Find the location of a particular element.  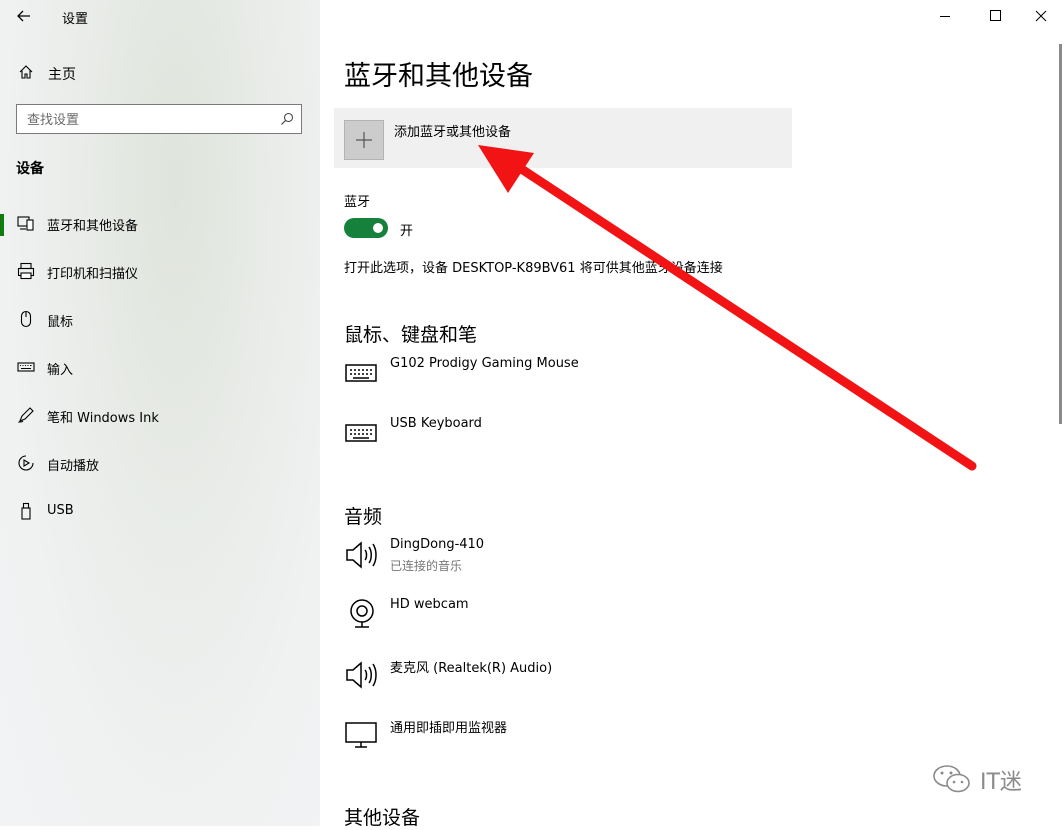

close-icon is located at coordinates (1041, 16).